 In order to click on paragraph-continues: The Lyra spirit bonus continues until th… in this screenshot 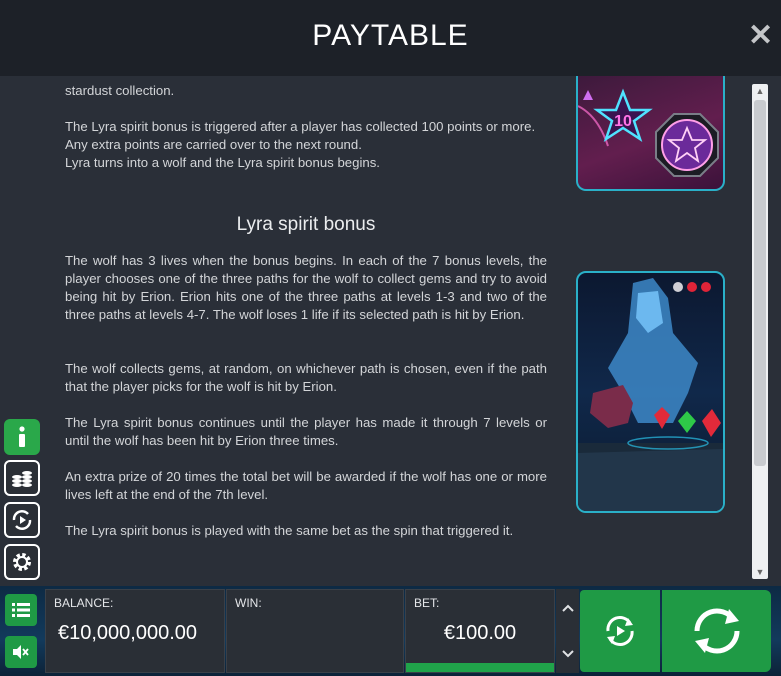, I will do `click(306, 431)`.